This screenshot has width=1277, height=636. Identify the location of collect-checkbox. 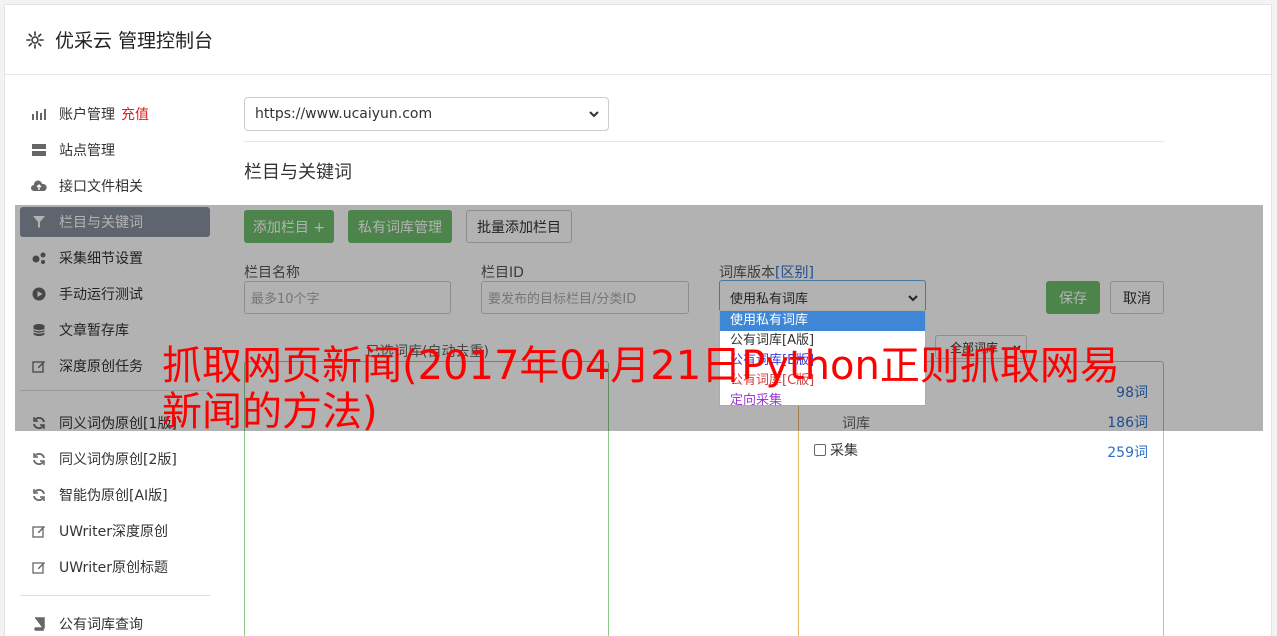
(820, 450).